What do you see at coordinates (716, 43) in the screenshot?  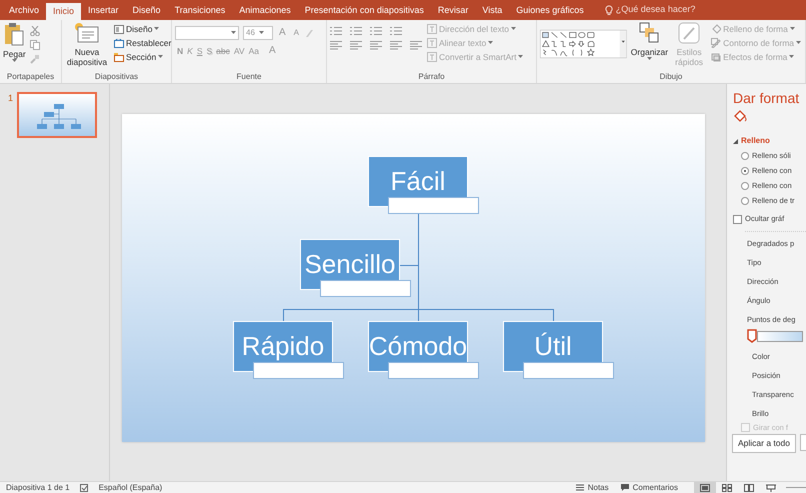 I see `outline-icon` at bounding box center [716, 43].